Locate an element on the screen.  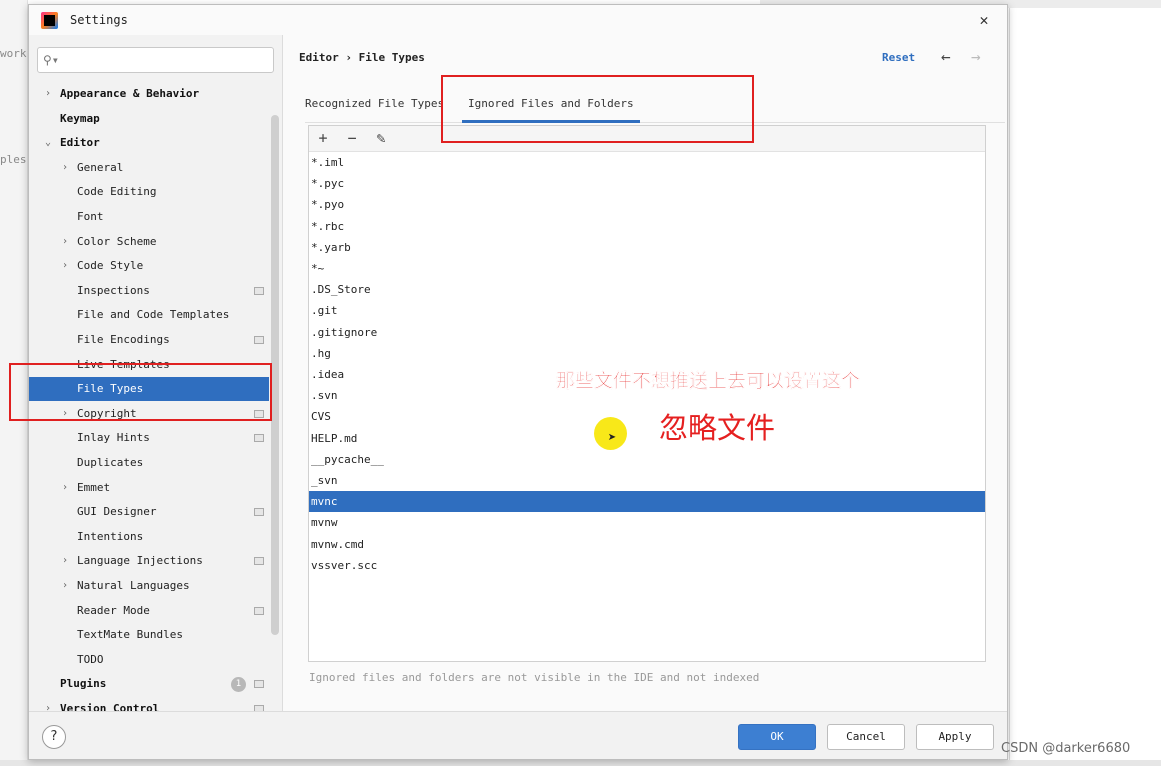
mouse-pointer-icon: ➤ is located at coordinates (612, 438).